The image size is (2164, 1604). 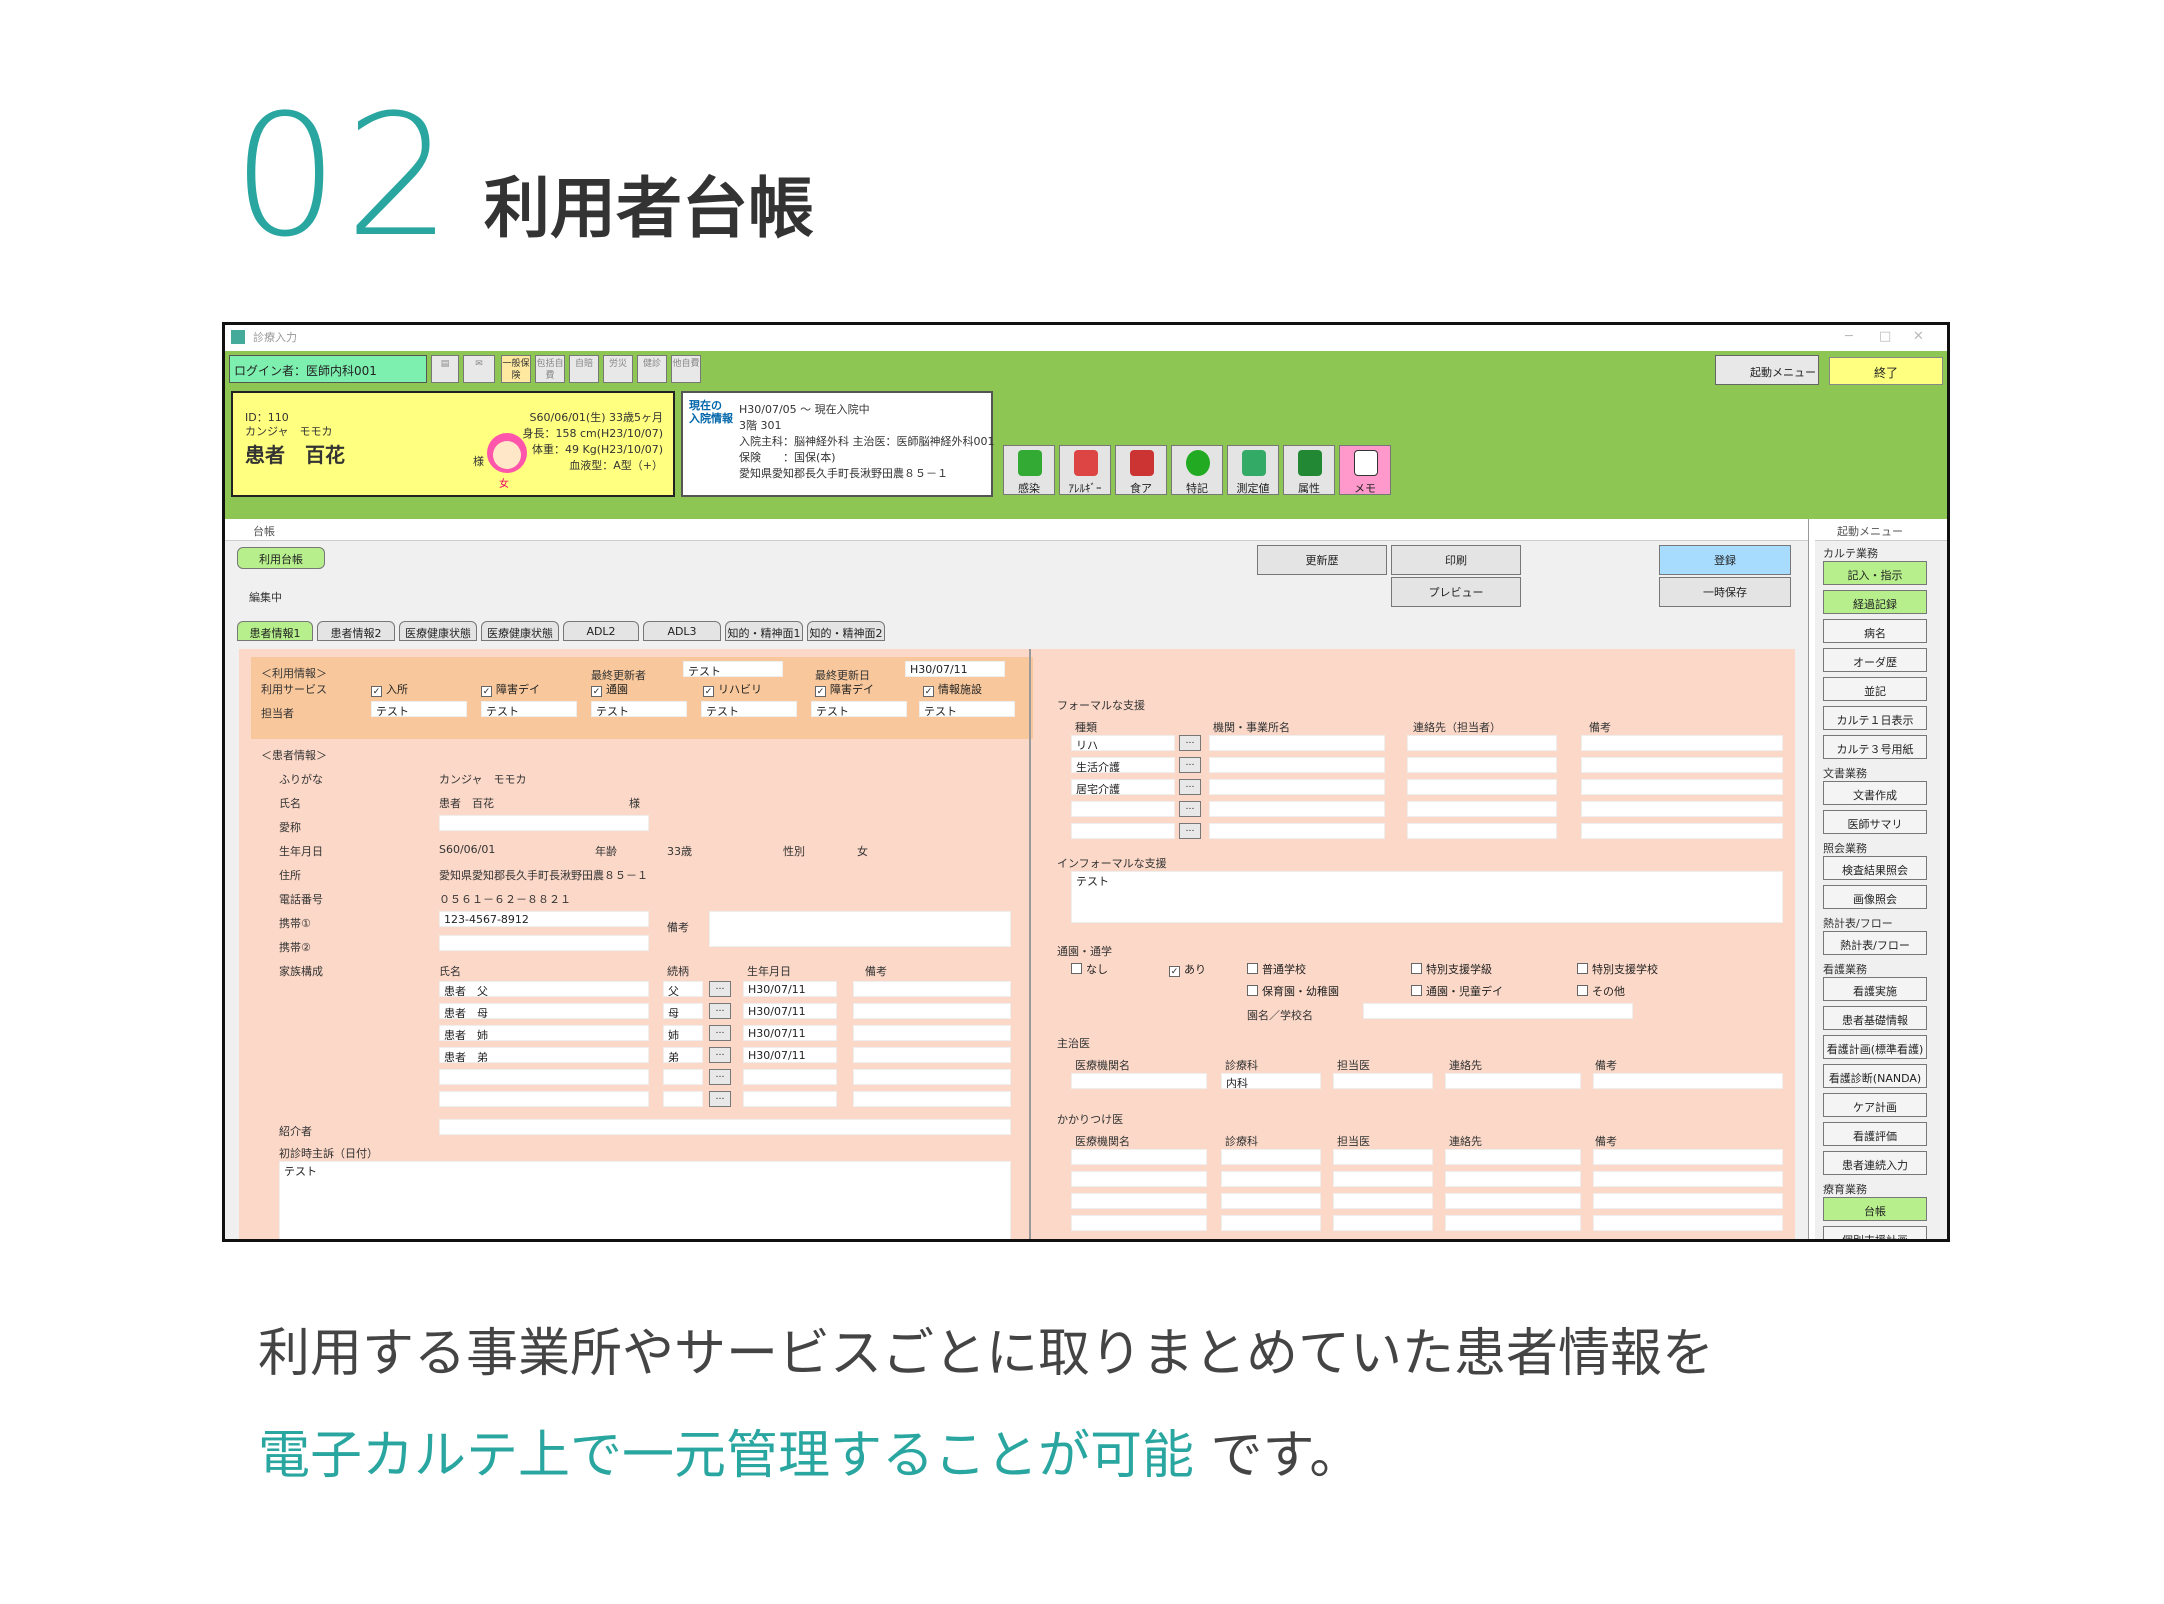 I want to click on last-updater-field: テスト, so click(x=733, y=669).